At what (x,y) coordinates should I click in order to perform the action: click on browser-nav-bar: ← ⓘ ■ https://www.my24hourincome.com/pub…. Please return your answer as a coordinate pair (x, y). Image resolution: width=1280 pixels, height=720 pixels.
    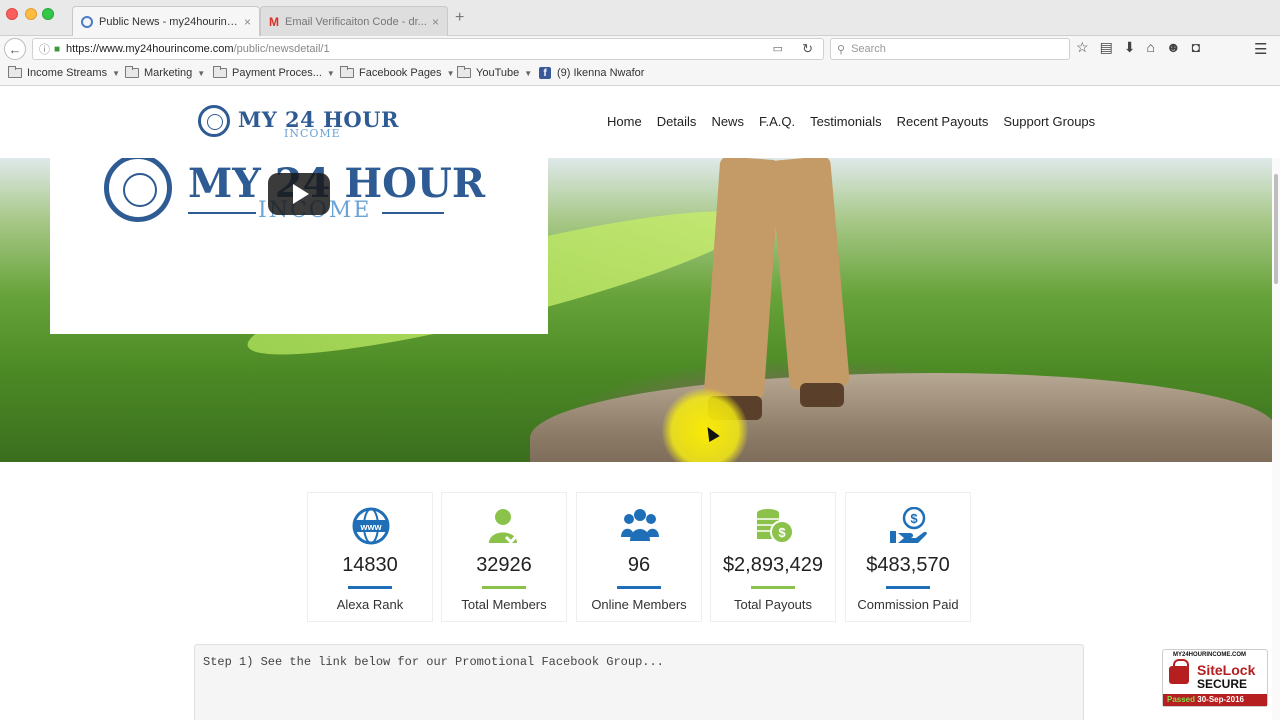
    Looking at the image, I should click on (640, 49).